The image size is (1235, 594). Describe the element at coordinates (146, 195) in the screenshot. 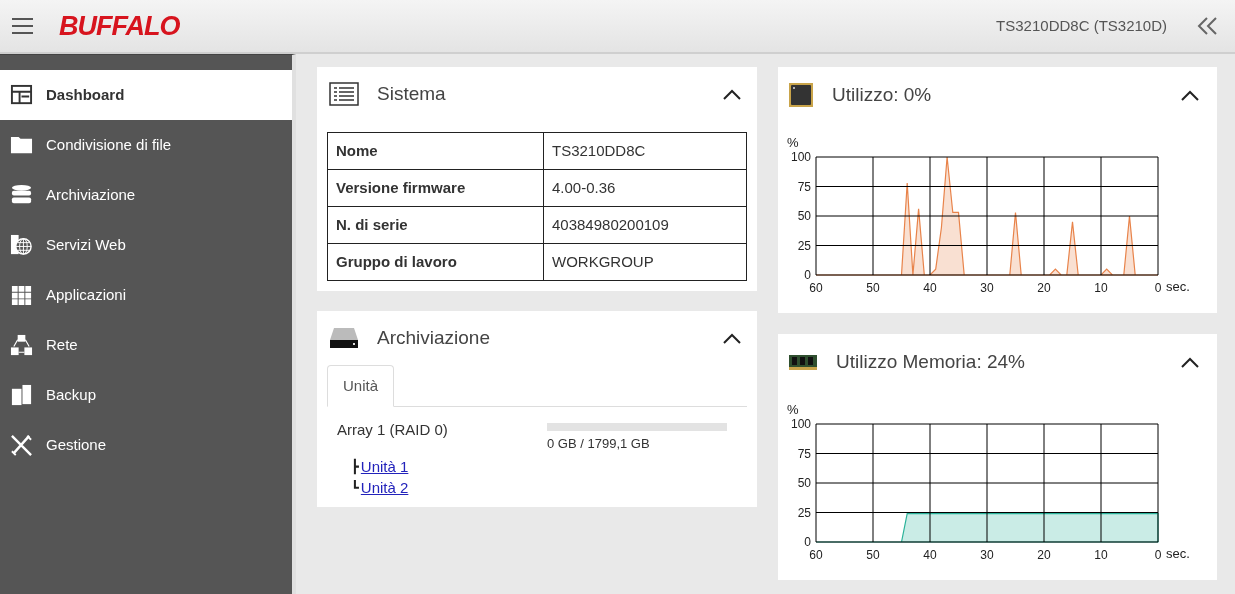

I see `sidebar-item: Archiviazione` at that location.